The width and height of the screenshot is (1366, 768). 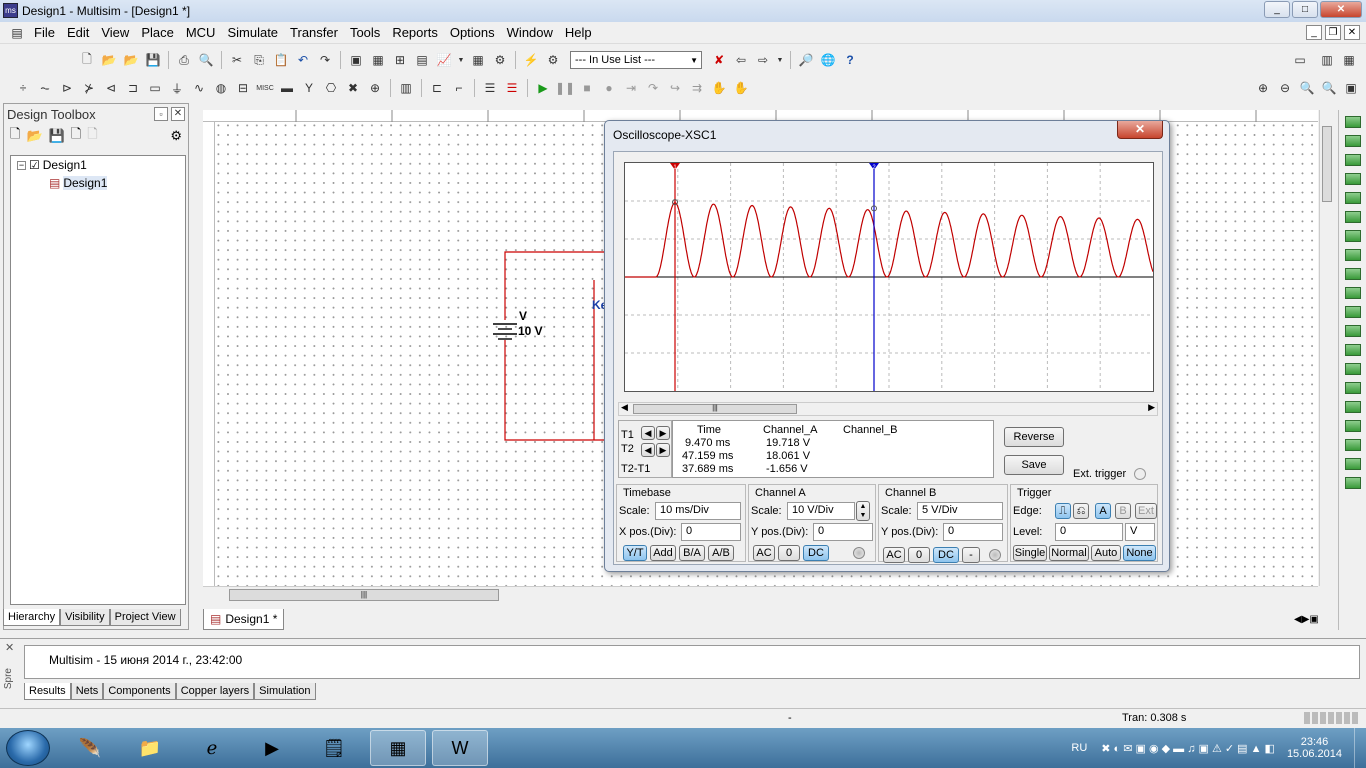 What do you see at coordinates (1352, 255) in the screenshot?
I see `word-generator-icon` at bounding box center [1352, 255].